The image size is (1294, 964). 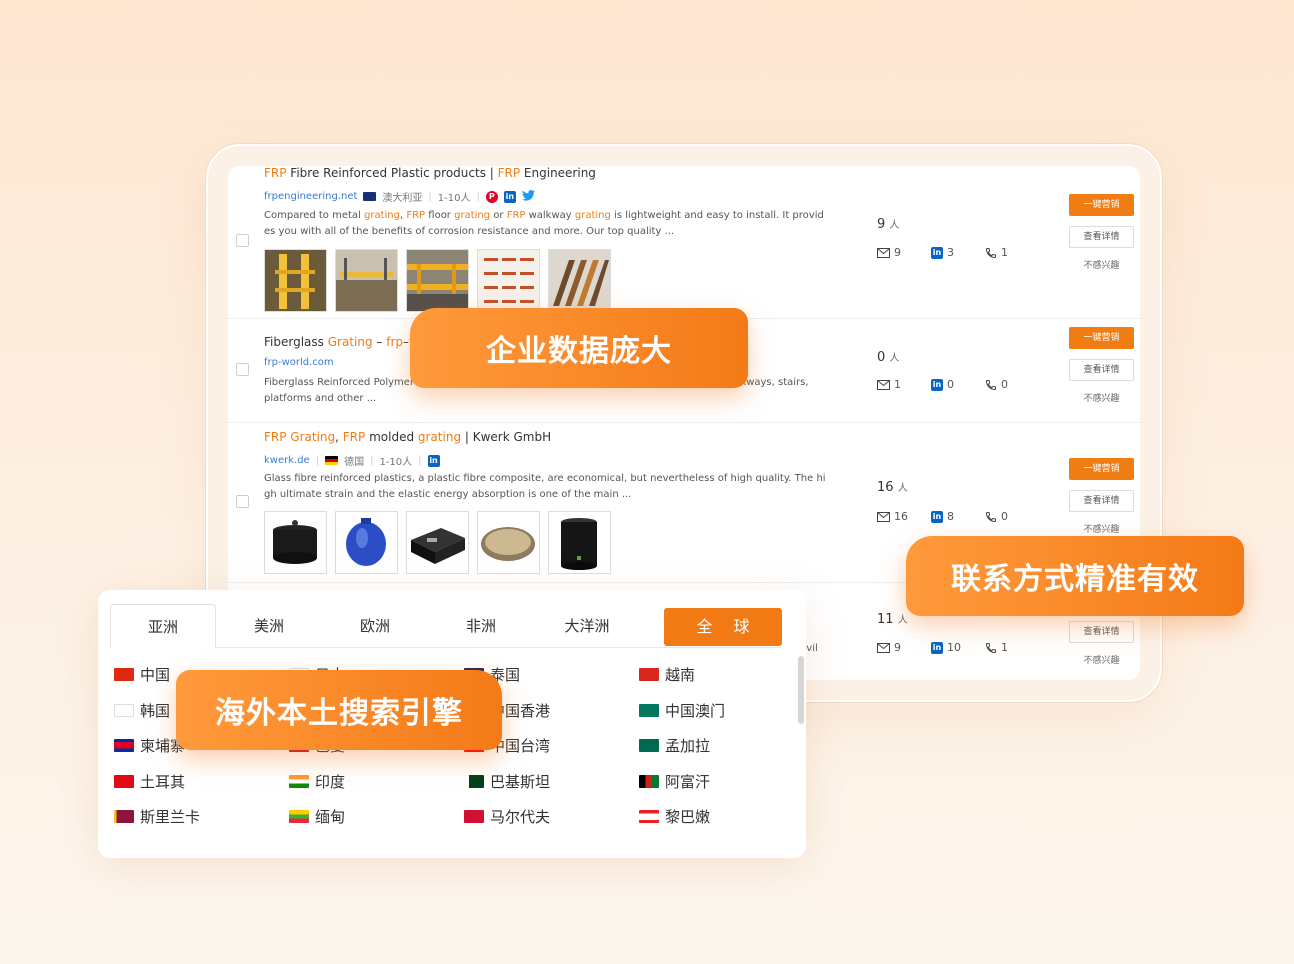 What do you see at coordinates (883, 647) in the screenshot?
I see `mail-icon` at bounding box center [883, 647].